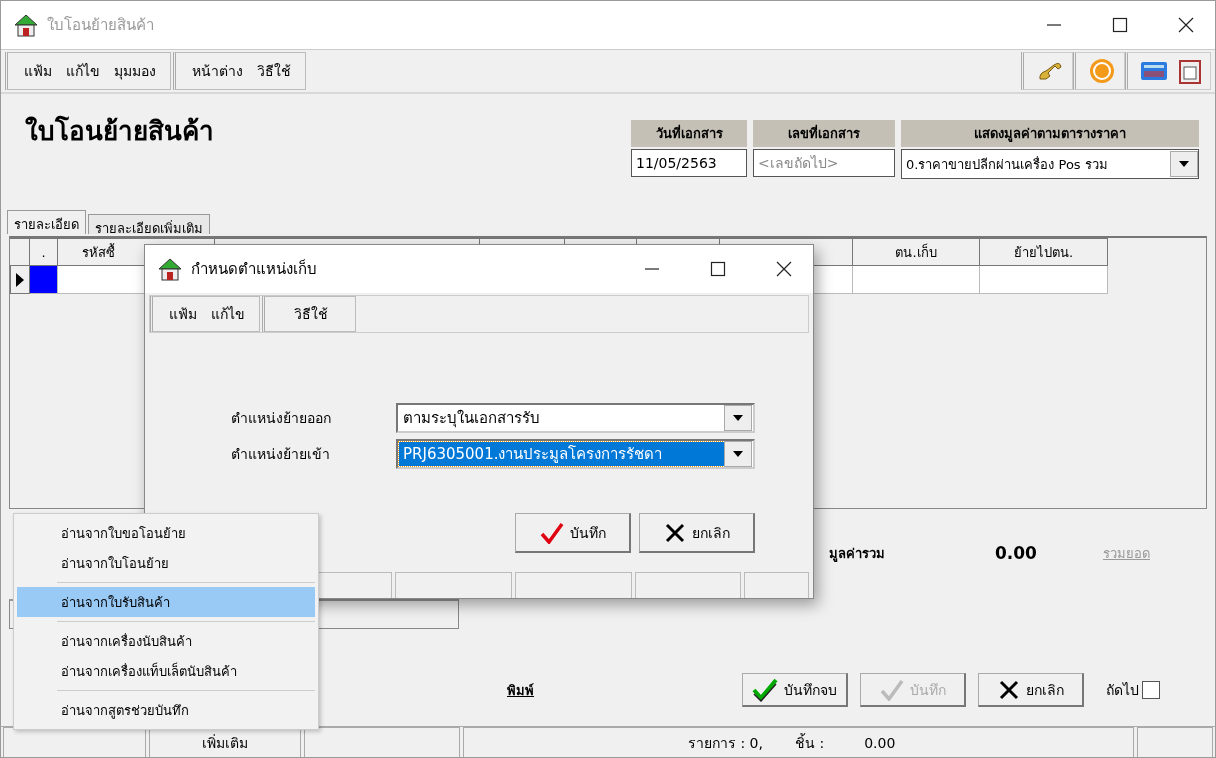 This screenshot has height=758, width=1216. What do you see at coordinates (795, 690) in the screenshot?
I see `action-button: บันทึกจบ` at bounding box center [795, 690].